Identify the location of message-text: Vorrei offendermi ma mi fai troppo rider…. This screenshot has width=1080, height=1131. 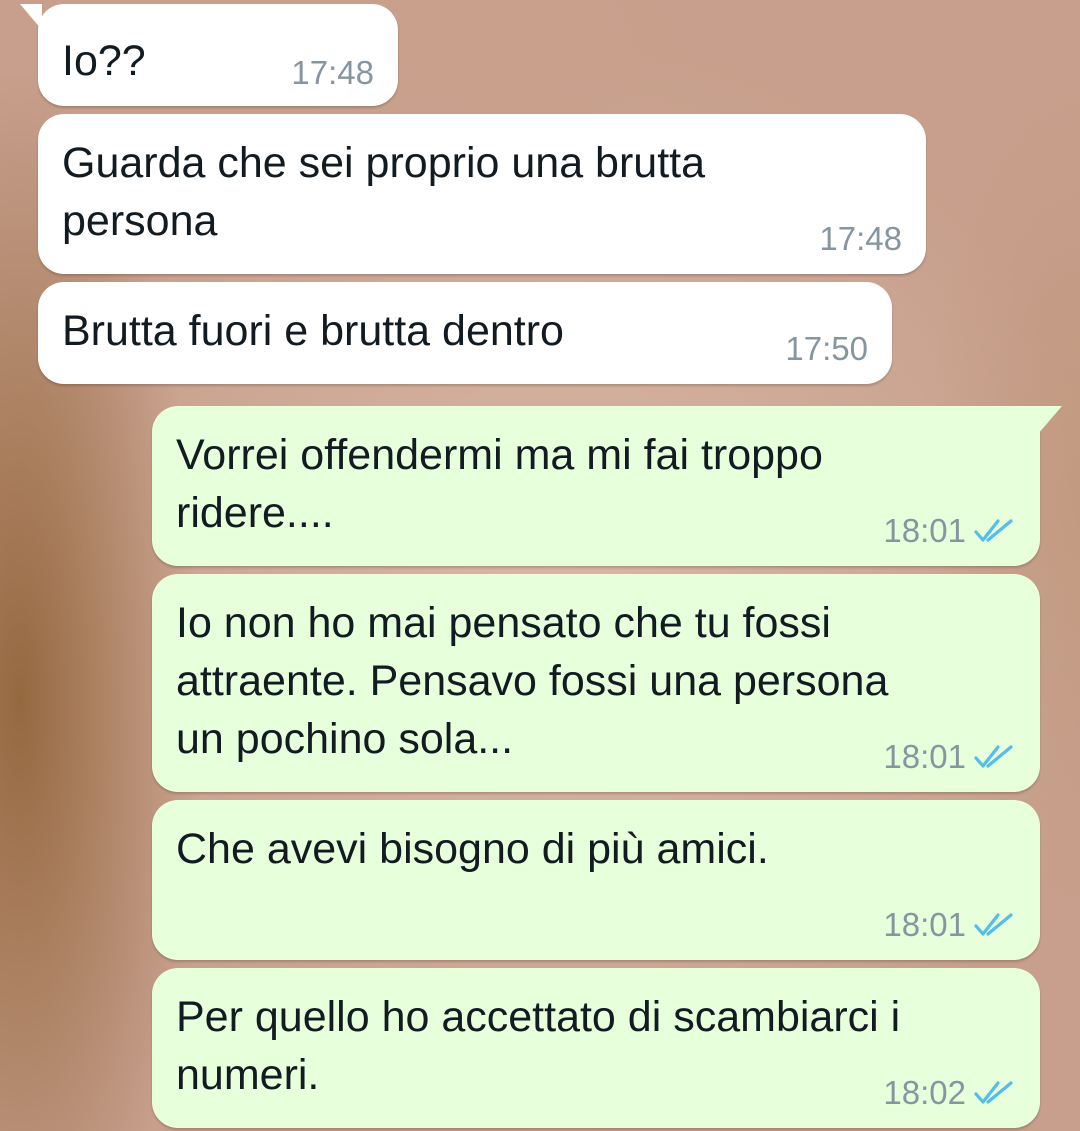
(499, 484).